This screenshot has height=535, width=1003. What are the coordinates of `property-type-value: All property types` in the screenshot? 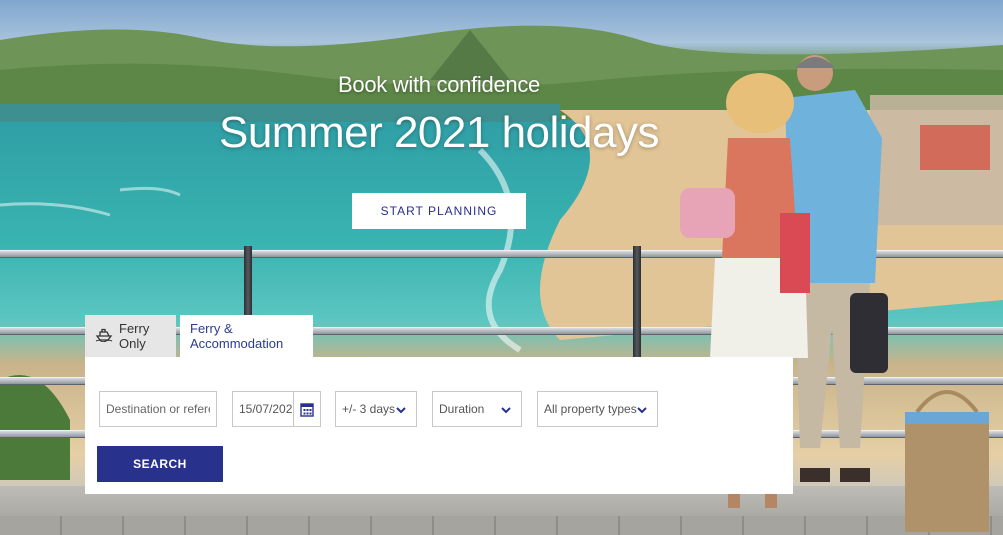 It's located at (590, 409).